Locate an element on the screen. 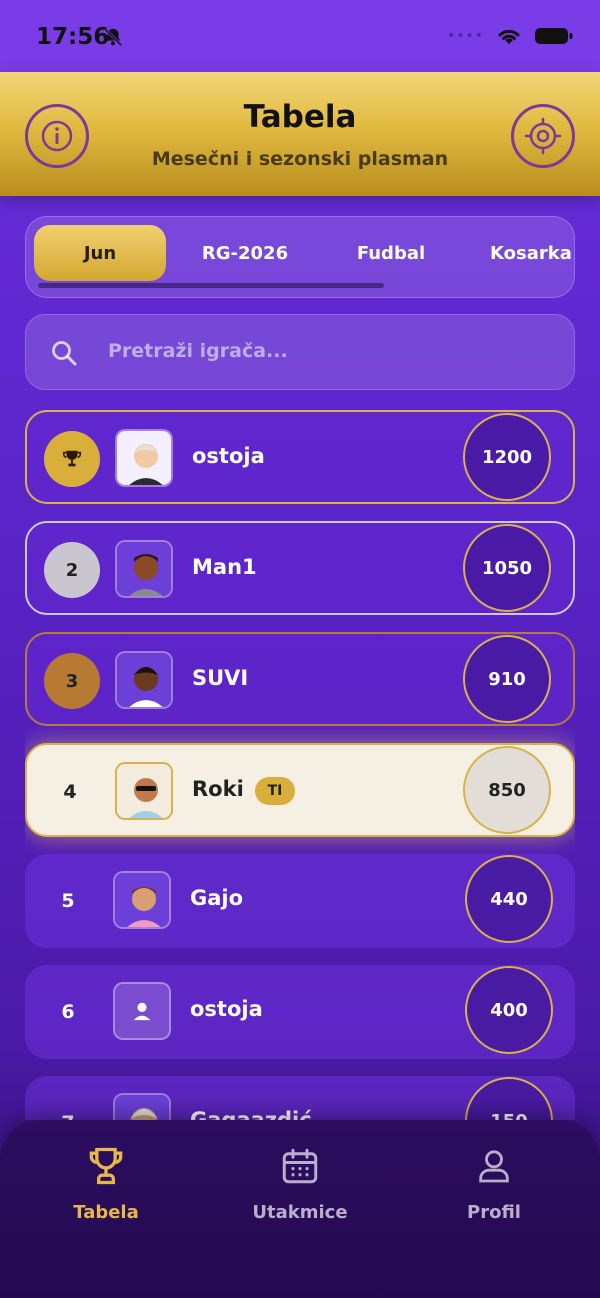 This screenshot has height=1298, width=600. avatar-placeholder is located at coordinates (142, 1011).